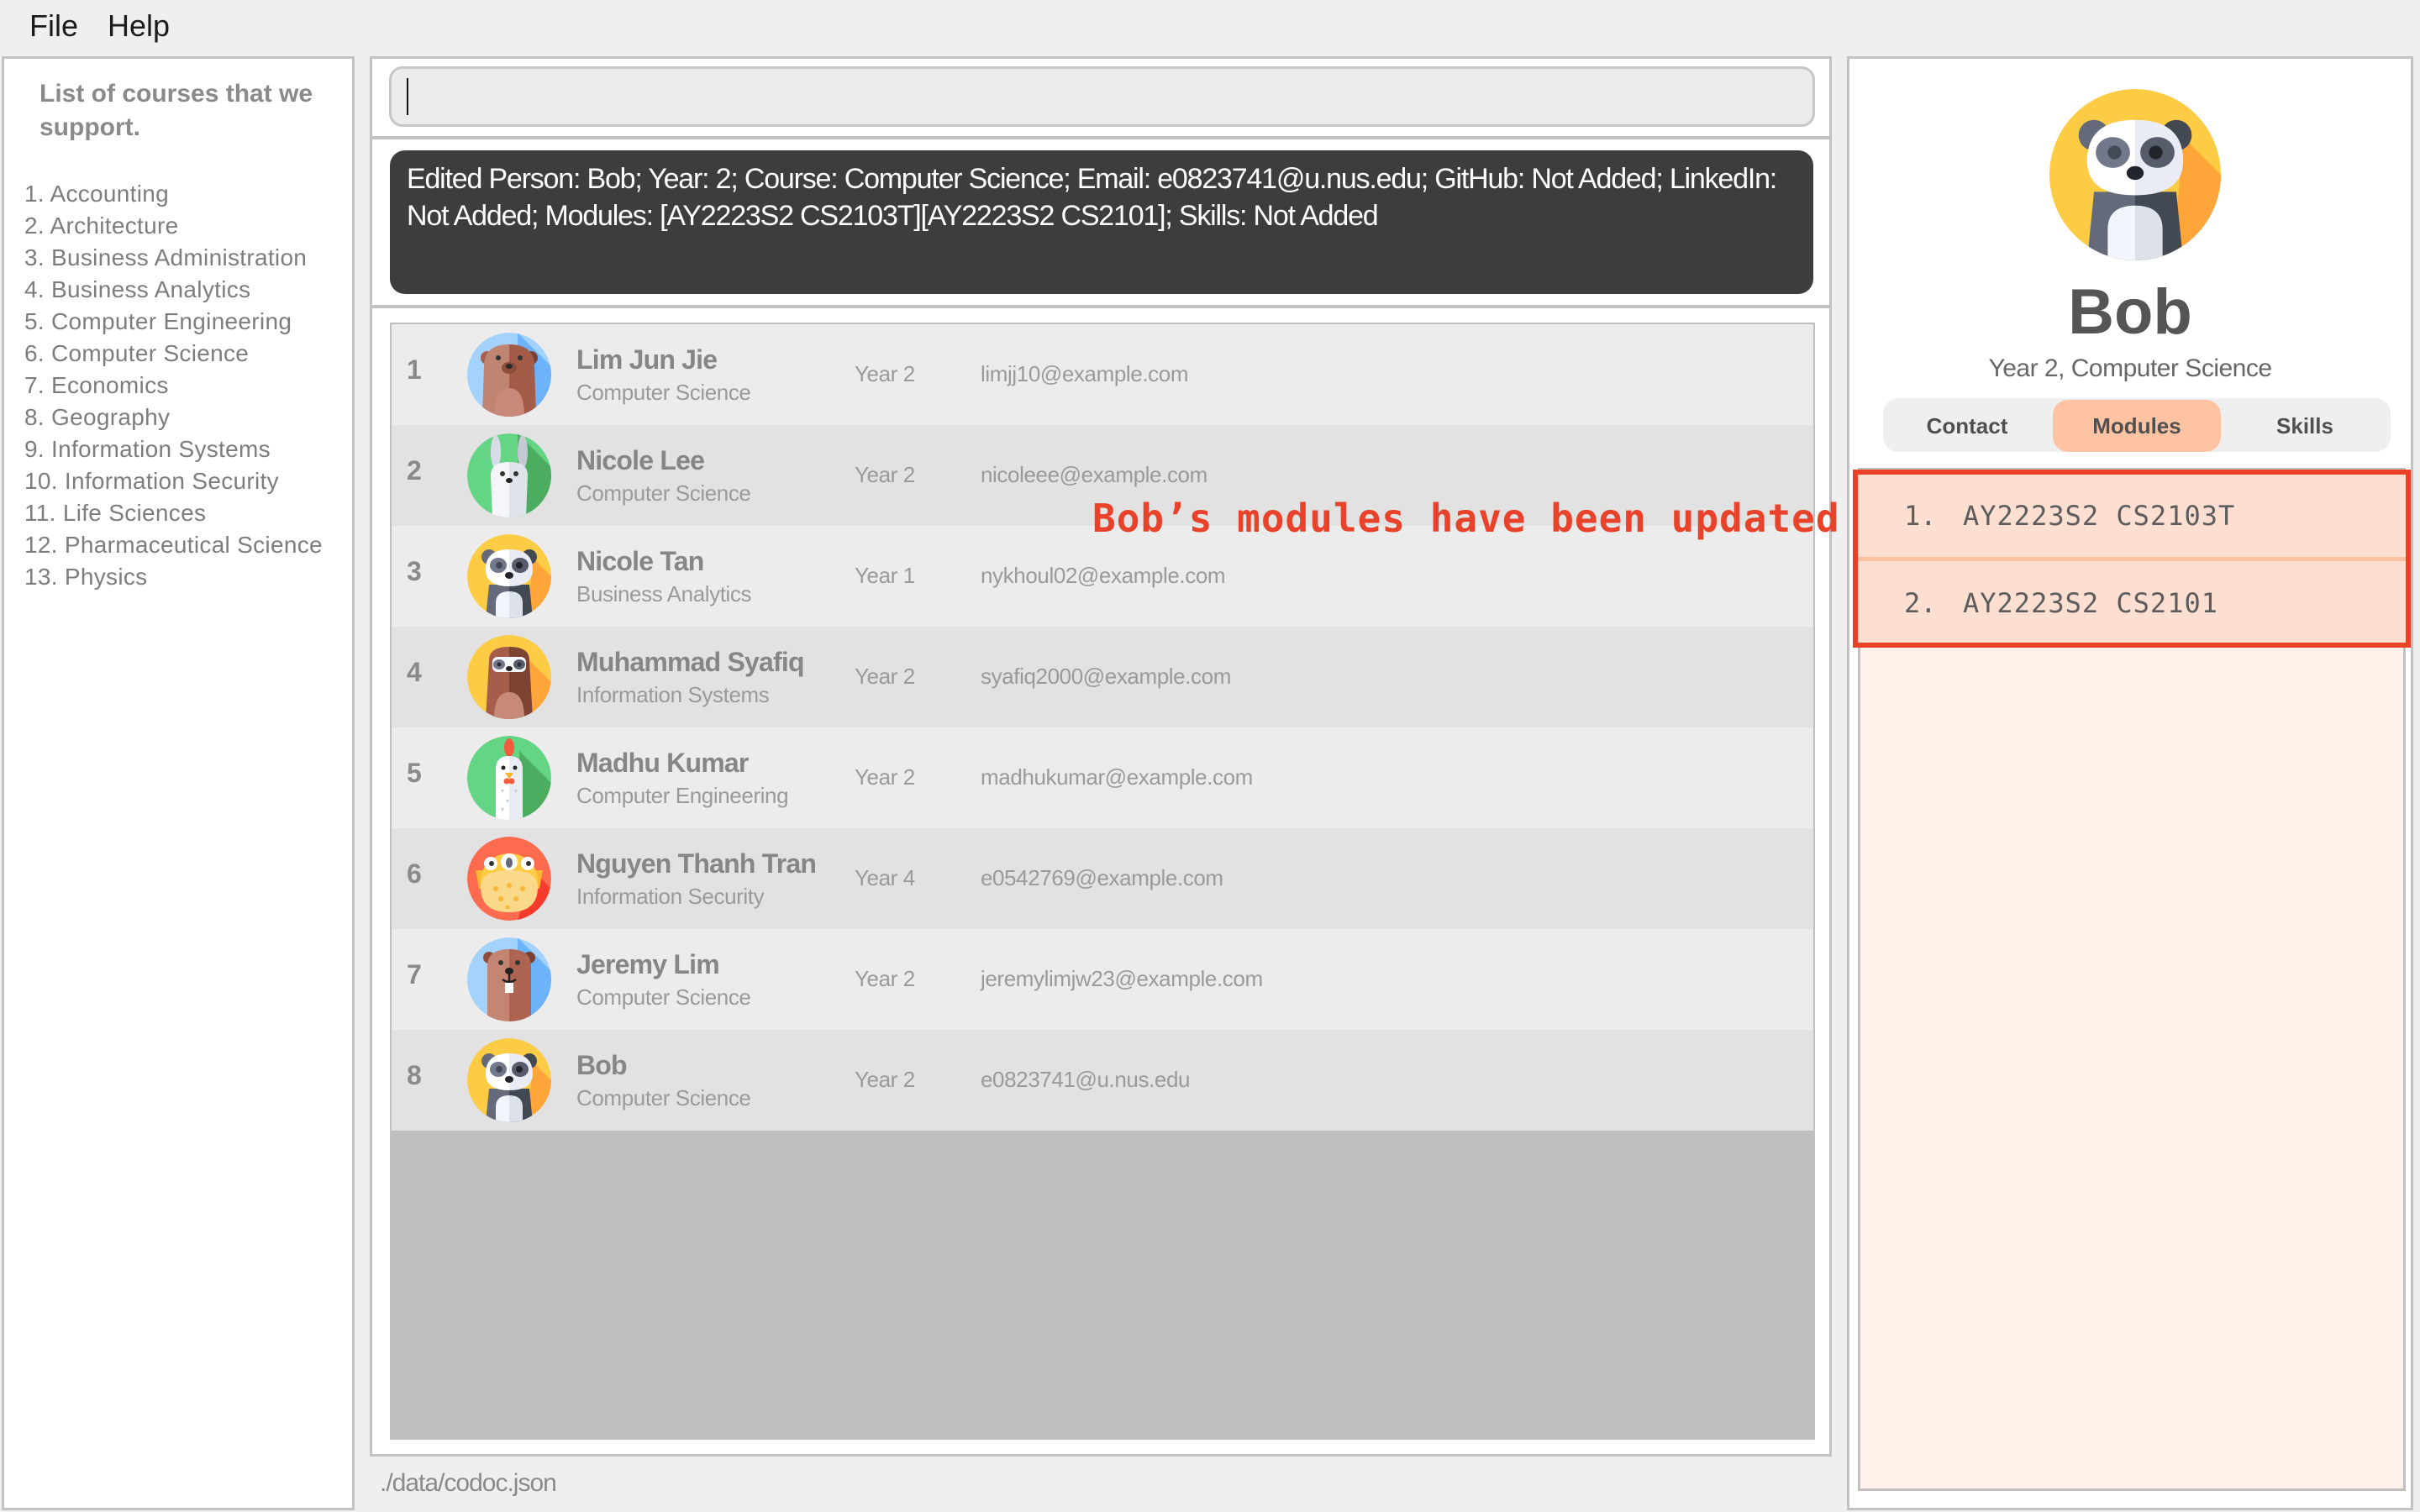 This screenshot has width=2420, height=1512. Describe the element at coordinates (151, 481) in the screenshot. I see `course-item: 10. Information Security` at that location.